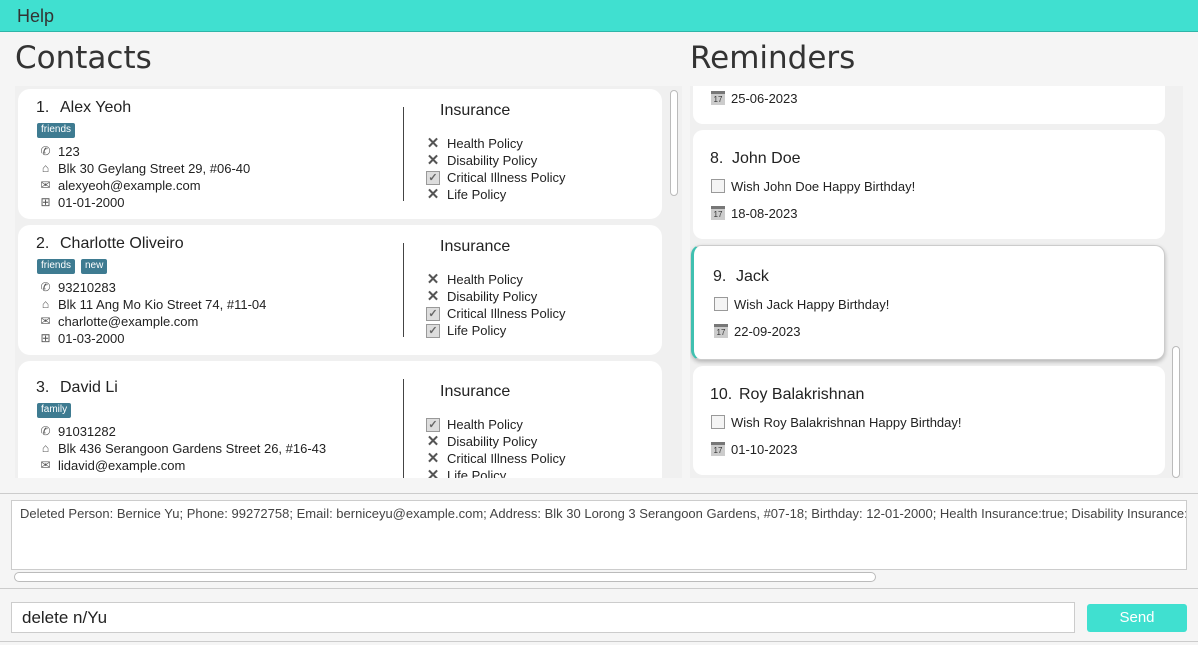 Image resolution: width=1198 pixels, height=645 pixels. I want to click on contact-index: 1., so click(43, 107).